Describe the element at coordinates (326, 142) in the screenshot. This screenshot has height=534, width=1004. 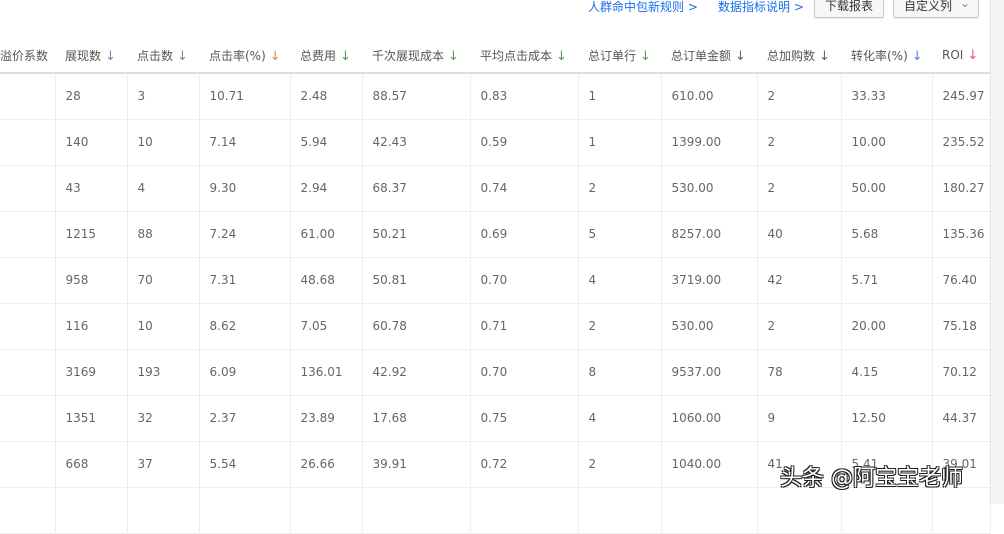
I see `table-cell: 5.94` at that location.